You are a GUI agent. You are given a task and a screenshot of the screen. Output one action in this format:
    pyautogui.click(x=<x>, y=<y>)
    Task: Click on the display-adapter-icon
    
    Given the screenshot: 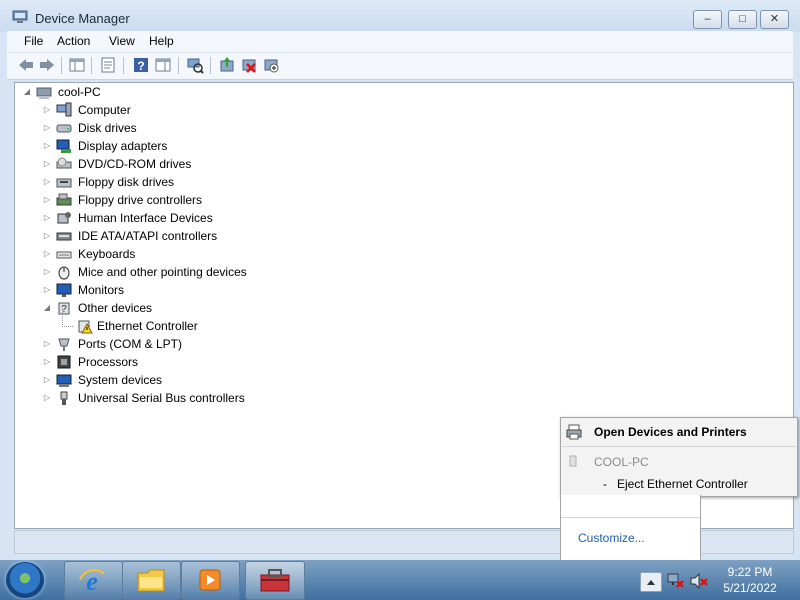 What is the action you would take?
    pyautogui.click(x=63, y=146)
    